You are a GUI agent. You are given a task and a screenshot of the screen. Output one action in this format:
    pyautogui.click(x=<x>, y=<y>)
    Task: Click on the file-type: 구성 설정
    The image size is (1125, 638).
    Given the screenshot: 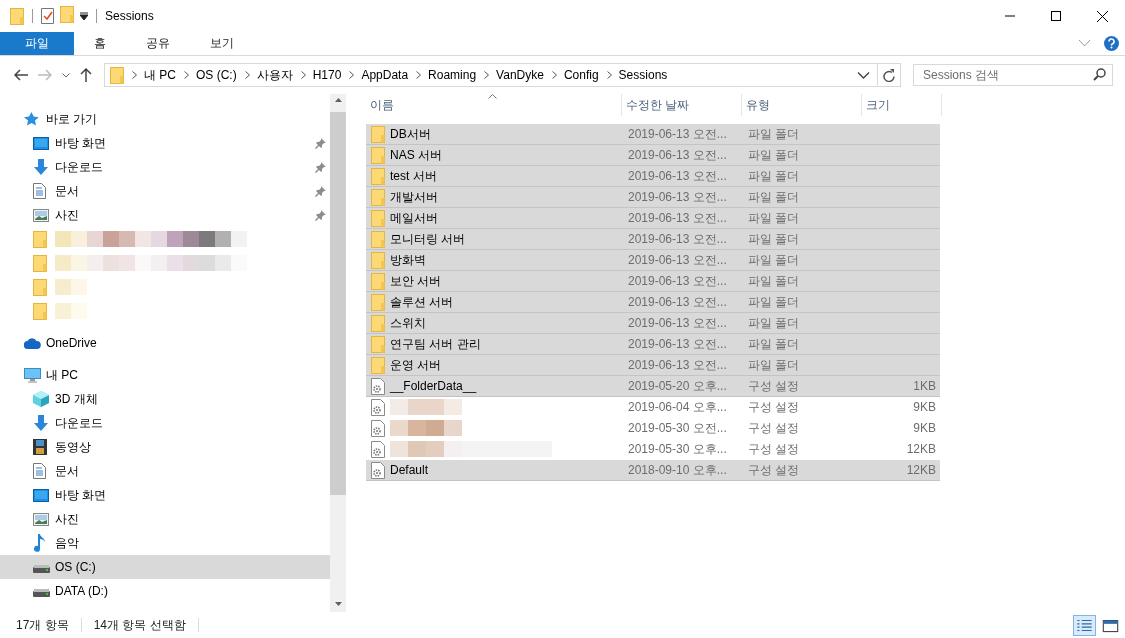 What is the action you would take?
    pyautogui.click(x=774, y=470)
    